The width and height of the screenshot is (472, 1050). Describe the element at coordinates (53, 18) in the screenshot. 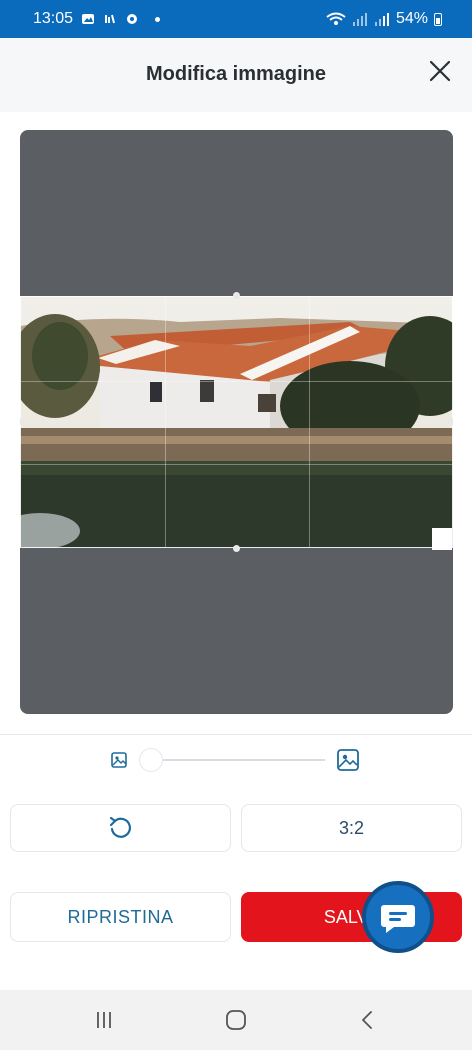

I see `status-time: 13:05` at that location.